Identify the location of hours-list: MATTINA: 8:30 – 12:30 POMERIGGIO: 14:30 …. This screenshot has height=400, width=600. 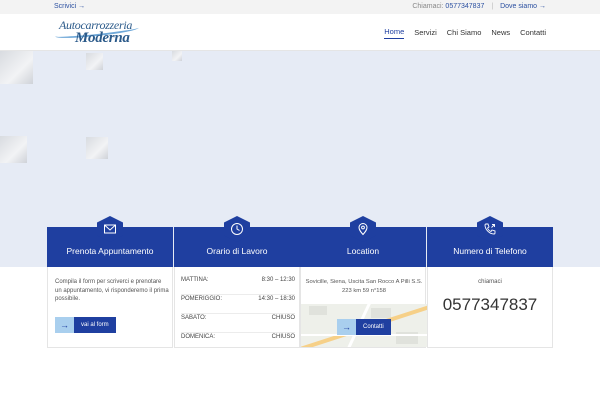
(238, 314).